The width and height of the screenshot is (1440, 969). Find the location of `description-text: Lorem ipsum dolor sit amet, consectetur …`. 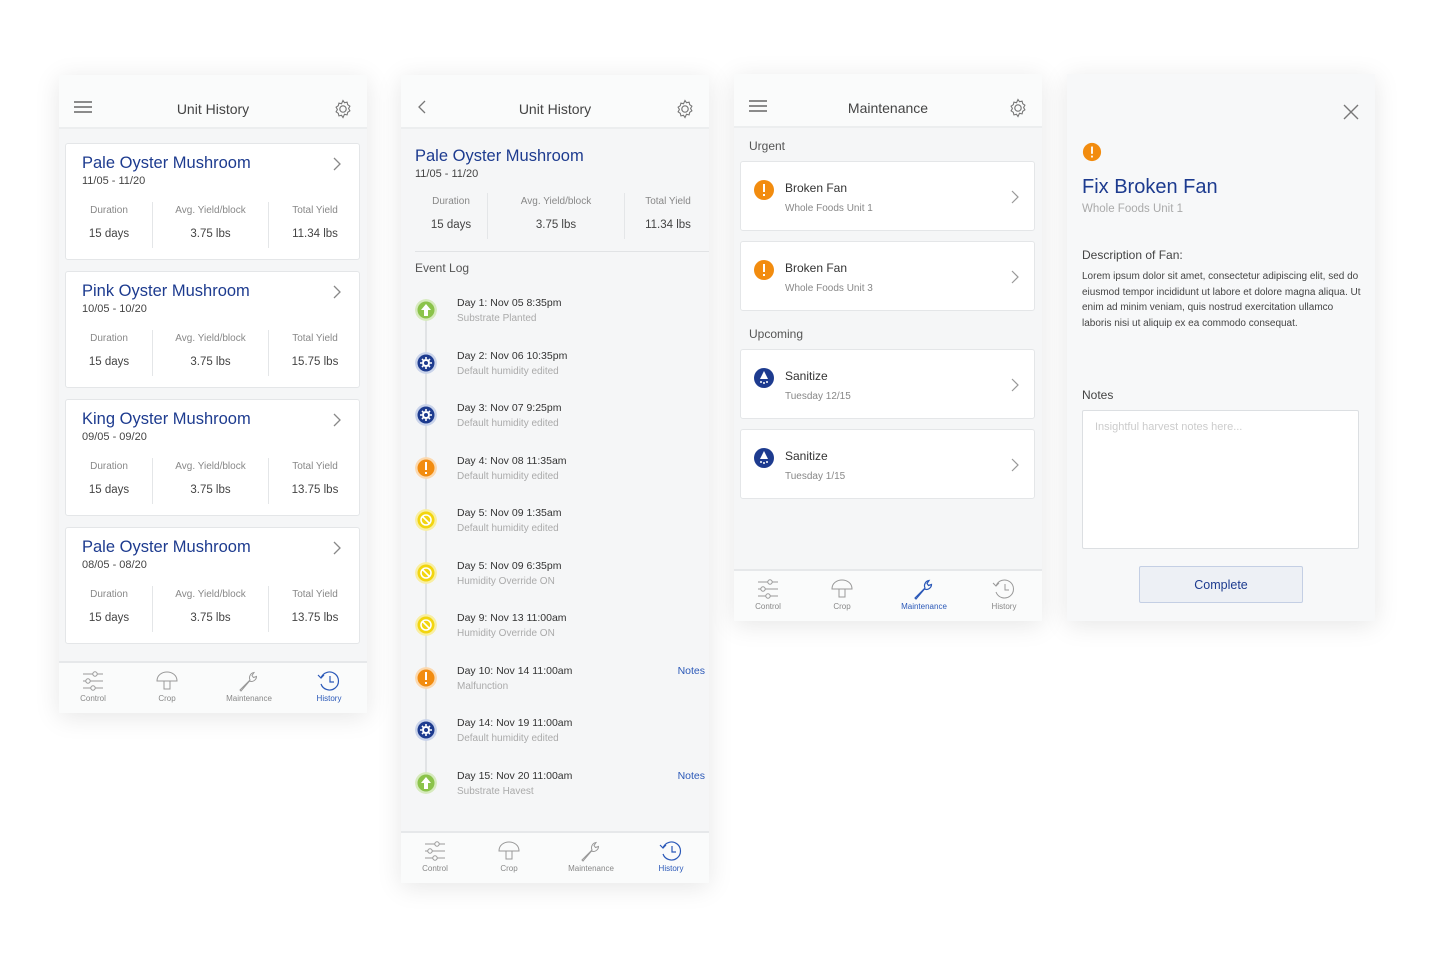

description-text: Lorem ipsum dolor sit amet, consectetur … is located at coordinates (1221, 300).